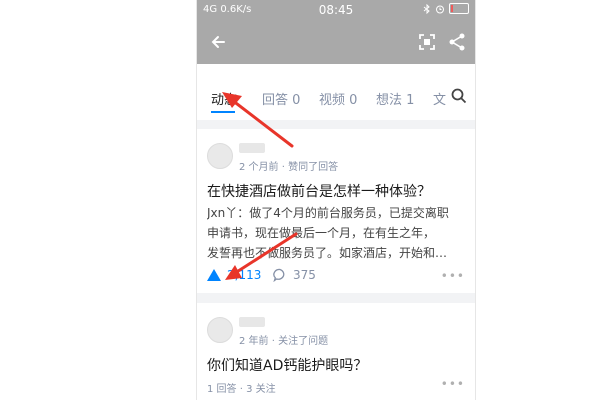  What do you see at coordinates (244, 275) in the screenshot?
I see `upvote-count: 2,113` at bounding box center [244, 275].